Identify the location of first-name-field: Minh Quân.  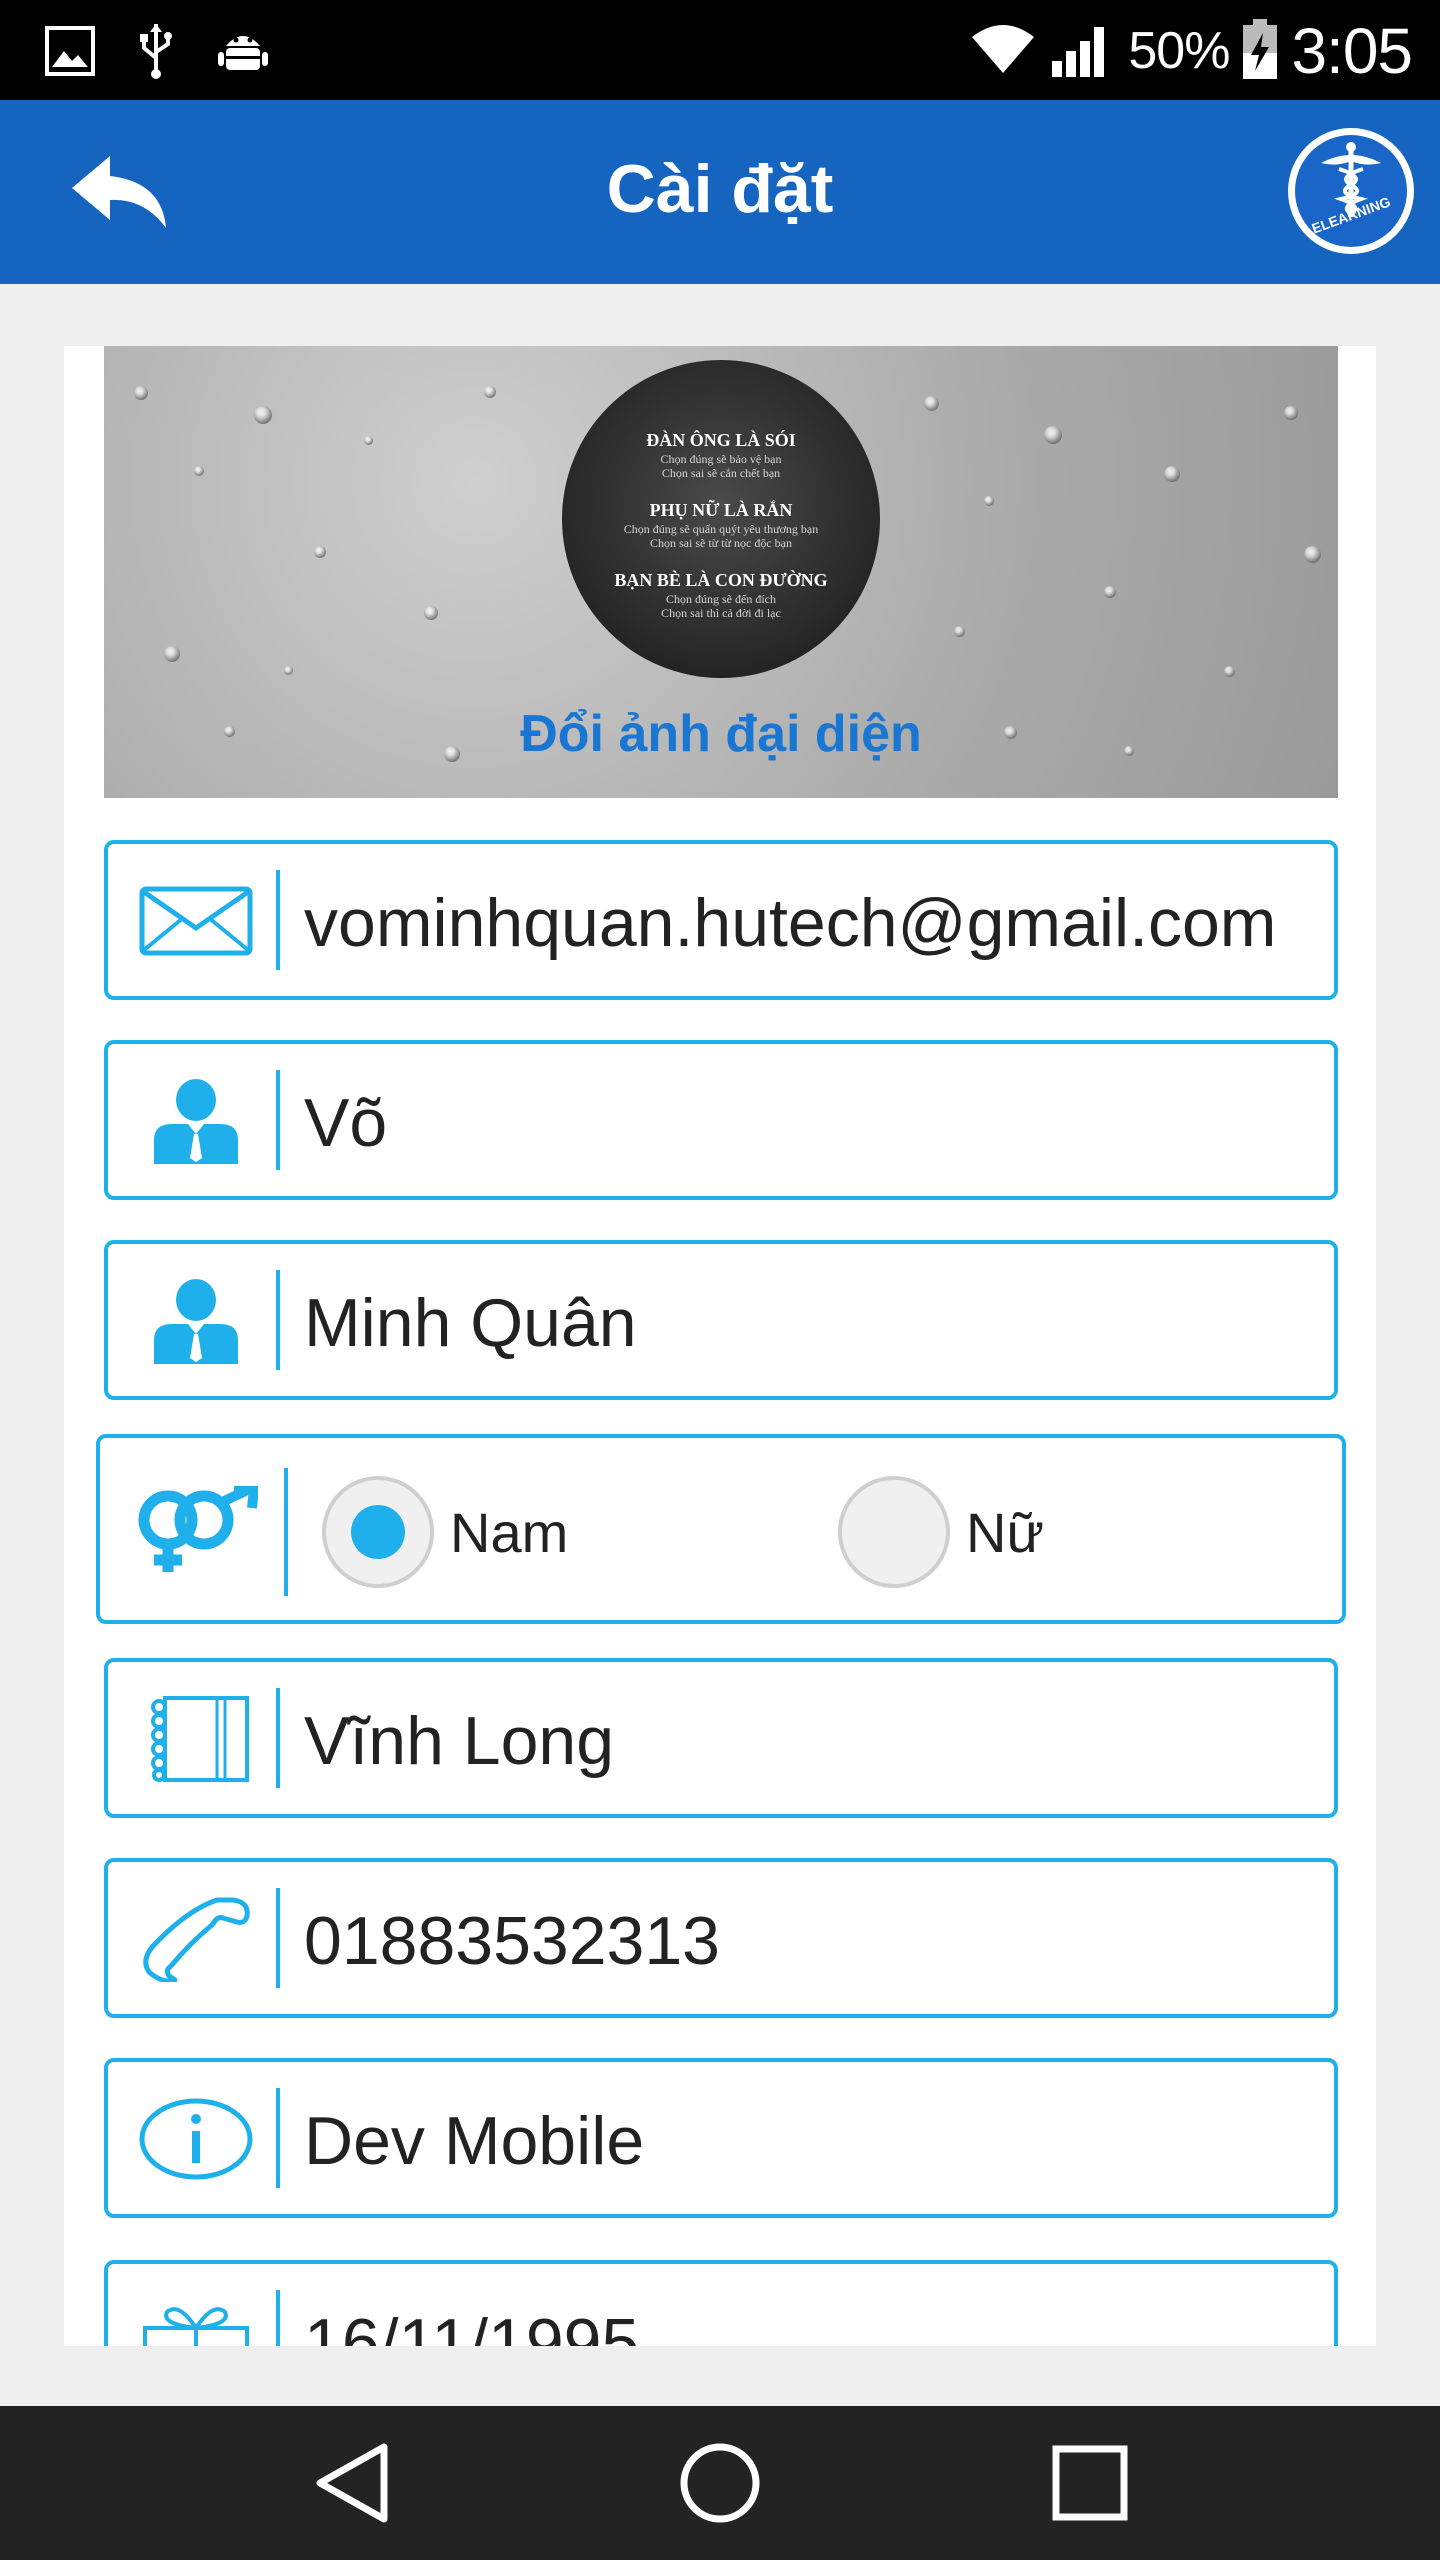
(721, 1320).